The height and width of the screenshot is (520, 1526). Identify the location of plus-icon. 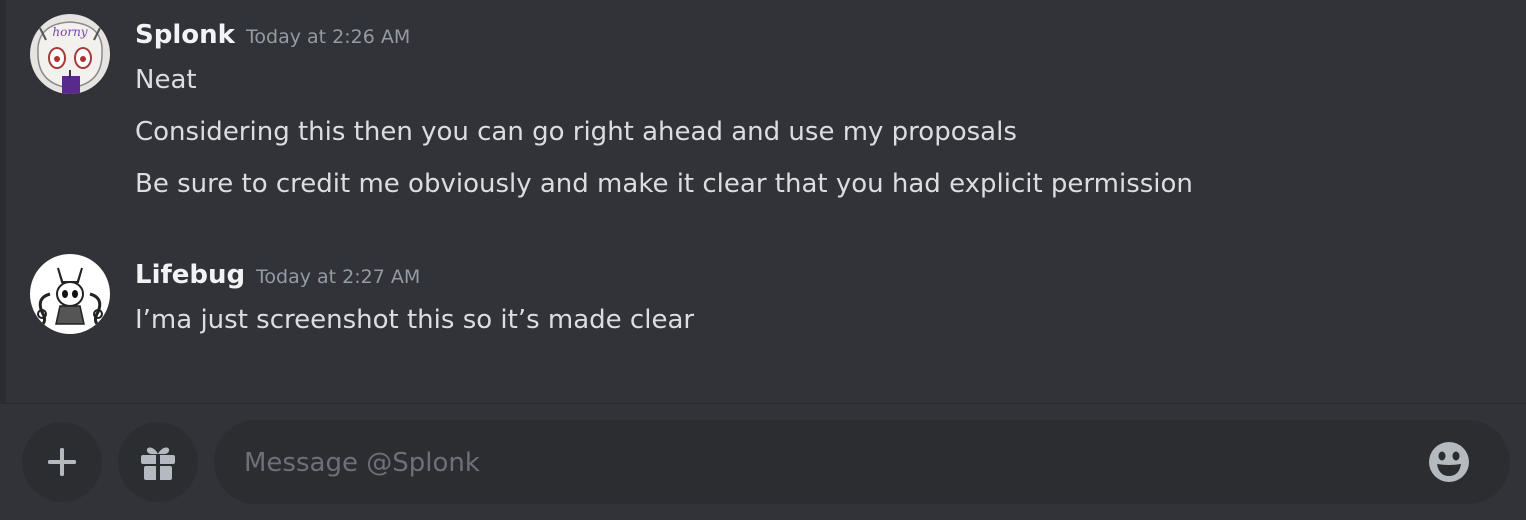
(62, 462).